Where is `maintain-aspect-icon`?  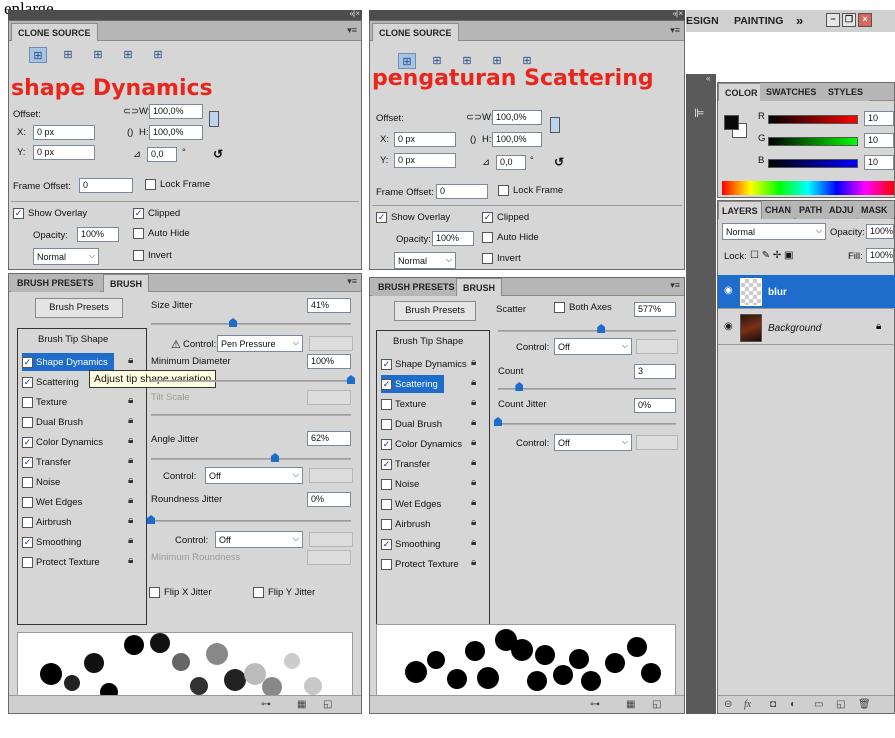 maintain-aspect-icon is located at coordinates (555, 125).